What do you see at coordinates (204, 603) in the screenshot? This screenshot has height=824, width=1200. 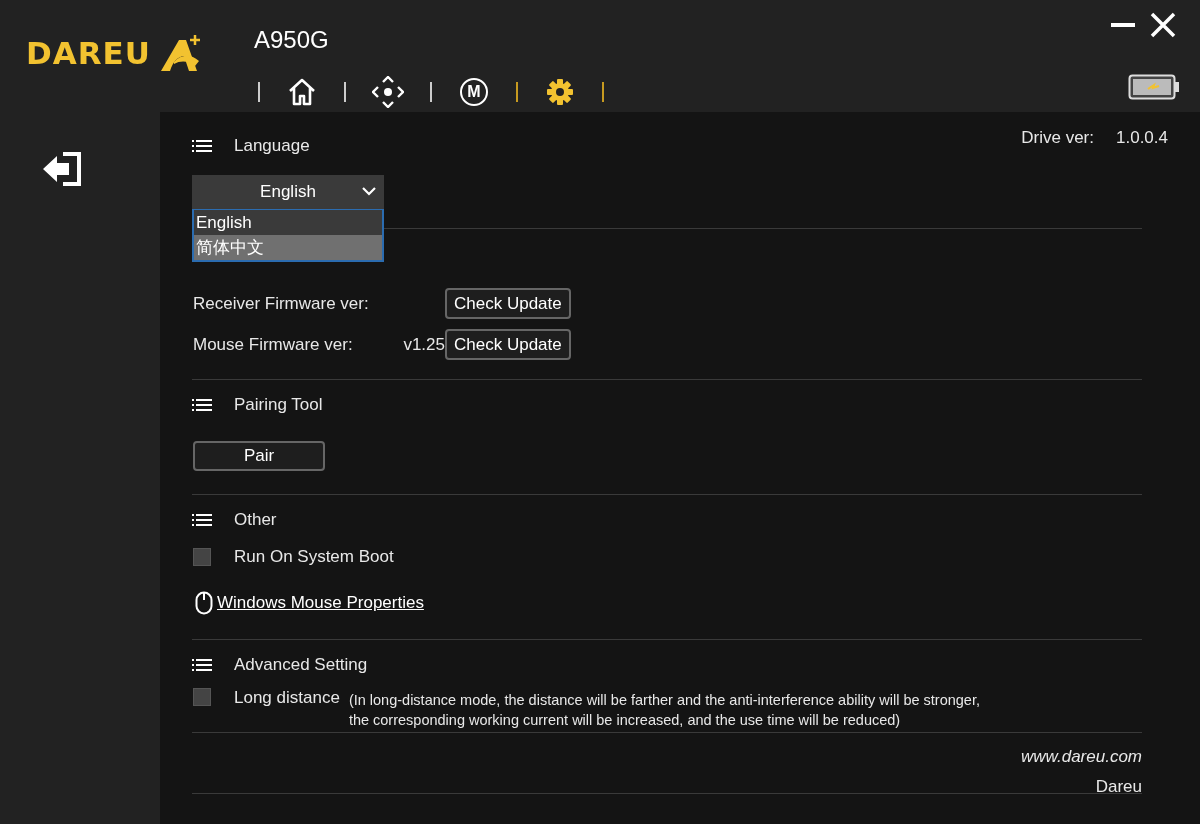 I see `mouse-icon` at bounding box center [204, 603].